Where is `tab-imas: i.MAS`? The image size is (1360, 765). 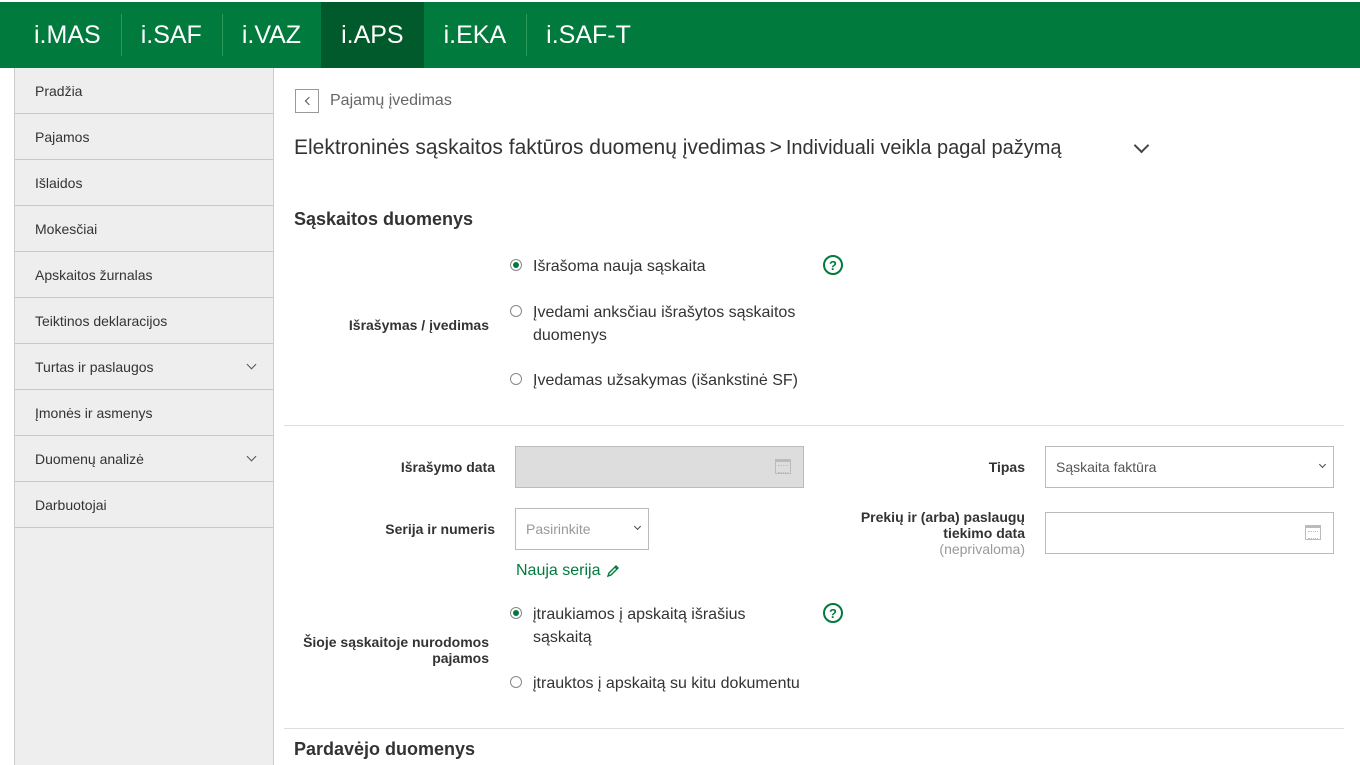
tab-imas: i.MAS is located at coordinates (67, 35).